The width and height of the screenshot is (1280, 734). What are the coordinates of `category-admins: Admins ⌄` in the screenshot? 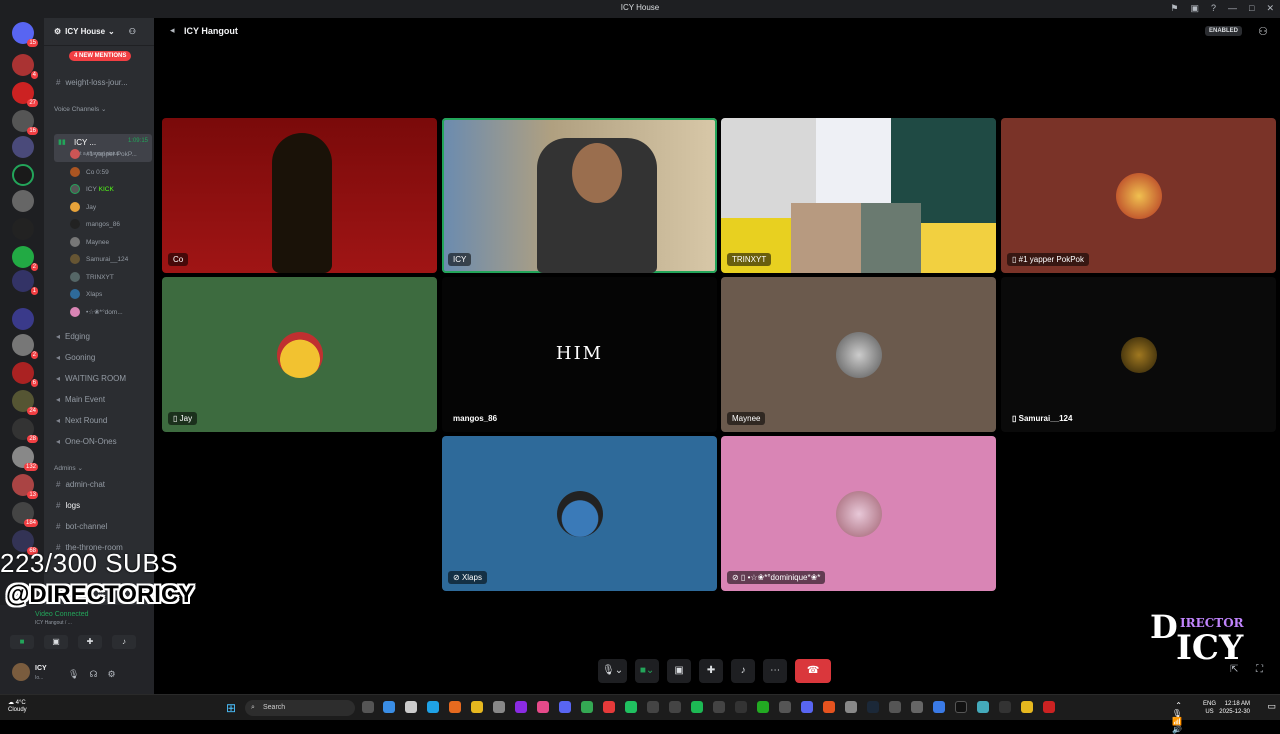 It's located at (68, 468).